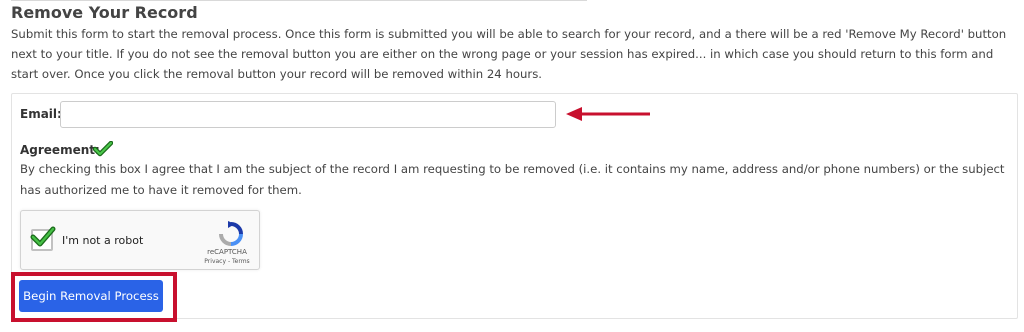 The width and height of the screenshot is (1024, 332). I want to click on top-divider, so click(299, 0).